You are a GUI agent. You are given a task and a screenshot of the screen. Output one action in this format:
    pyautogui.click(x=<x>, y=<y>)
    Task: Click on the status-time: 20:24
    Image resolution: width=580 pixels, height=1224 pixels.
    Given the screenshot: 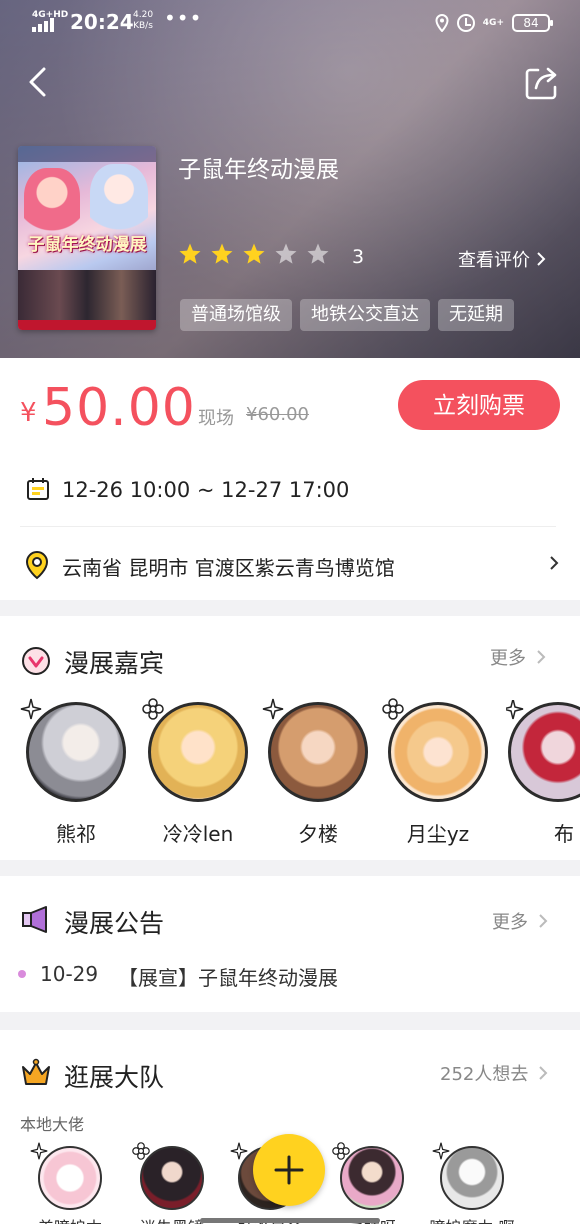 What is the action you would take?
    pyautogui.click(x=102, y=22)
    